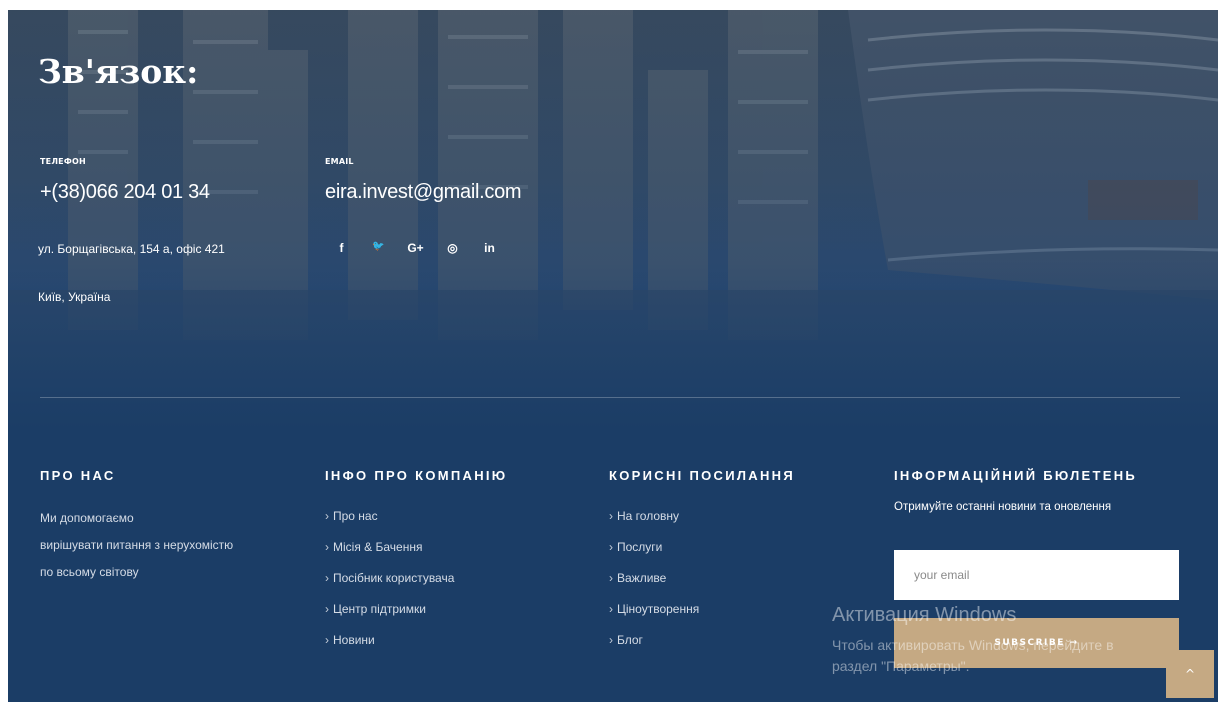 Image resolution: width=1225 pixels, height=702 pixels. Describe the element at coordinates (415, 248) in the screenshot. I see `google-plus-icon: G+` at that location.